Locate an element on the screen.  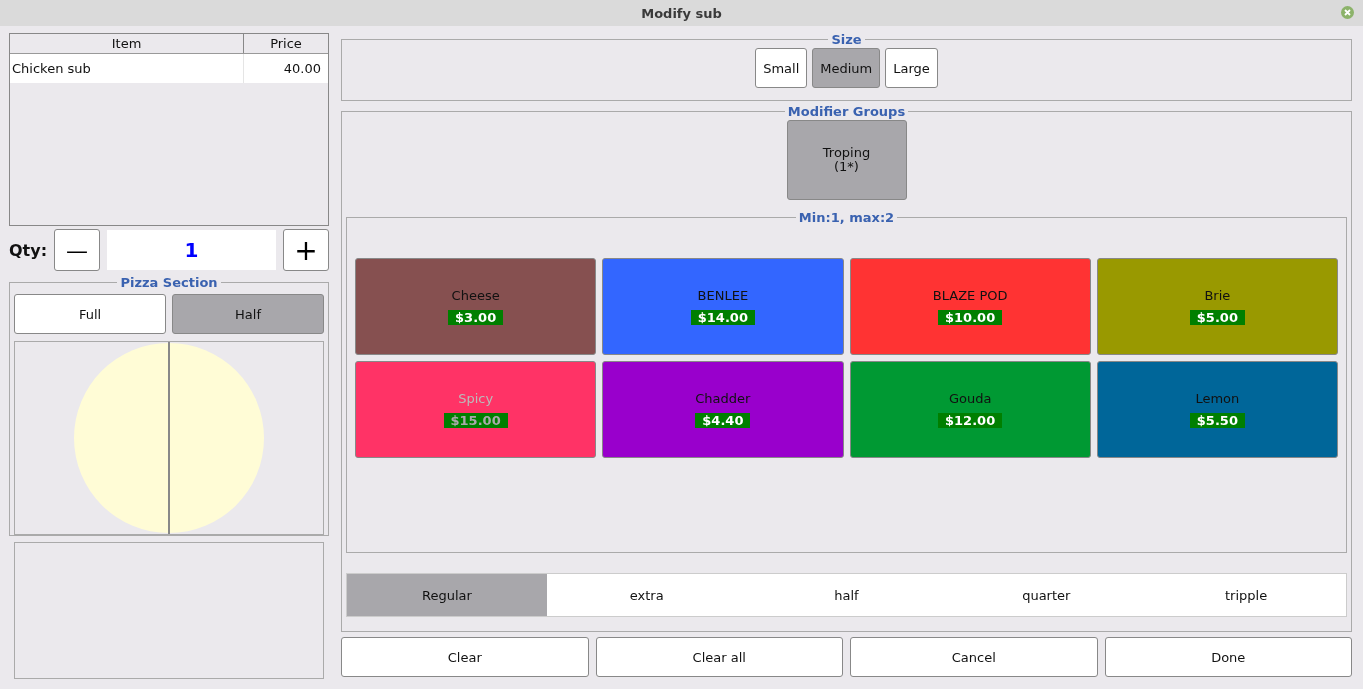
modifier-button: Brie $5.00 is located at coordinates (1217, 306).